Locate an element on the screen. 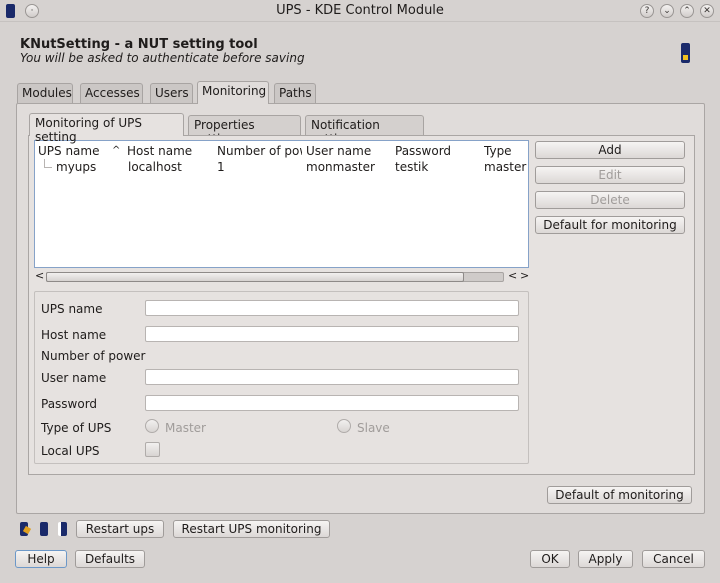 This screenshot has width=720, height=583. number-of-power-label: Number of power is located at coordinates (93, 356).